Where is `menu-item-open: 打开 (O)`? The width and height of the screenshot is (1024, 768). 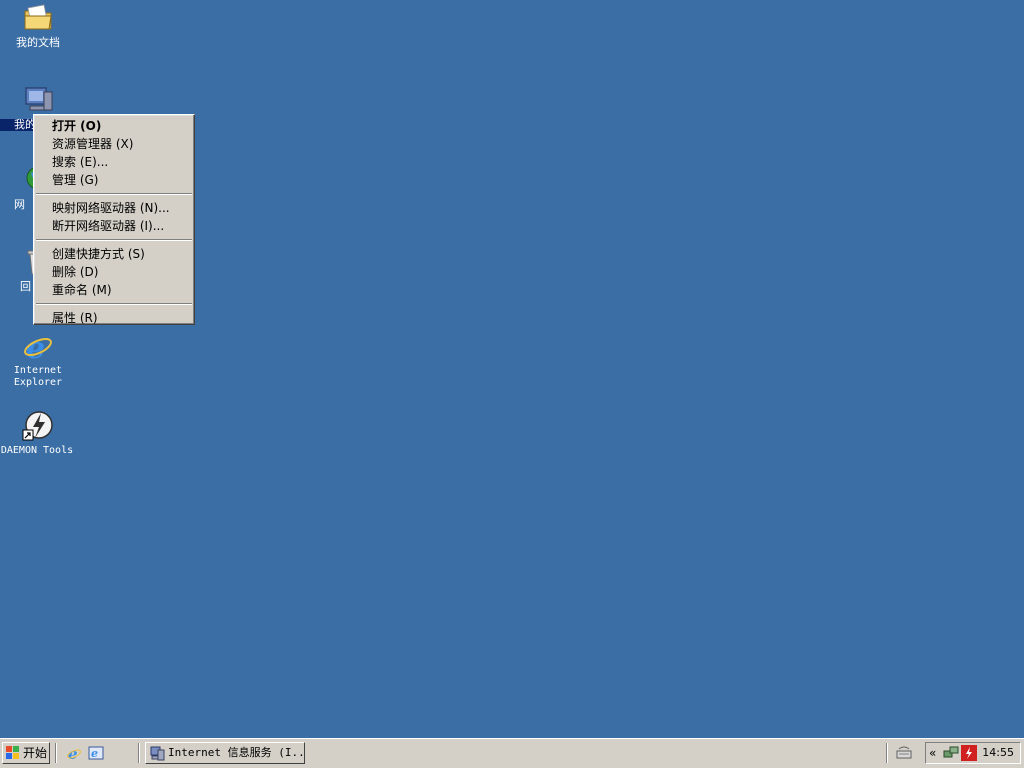
menu-item-open: 打开 (O) is located at coordinates (114, 126).